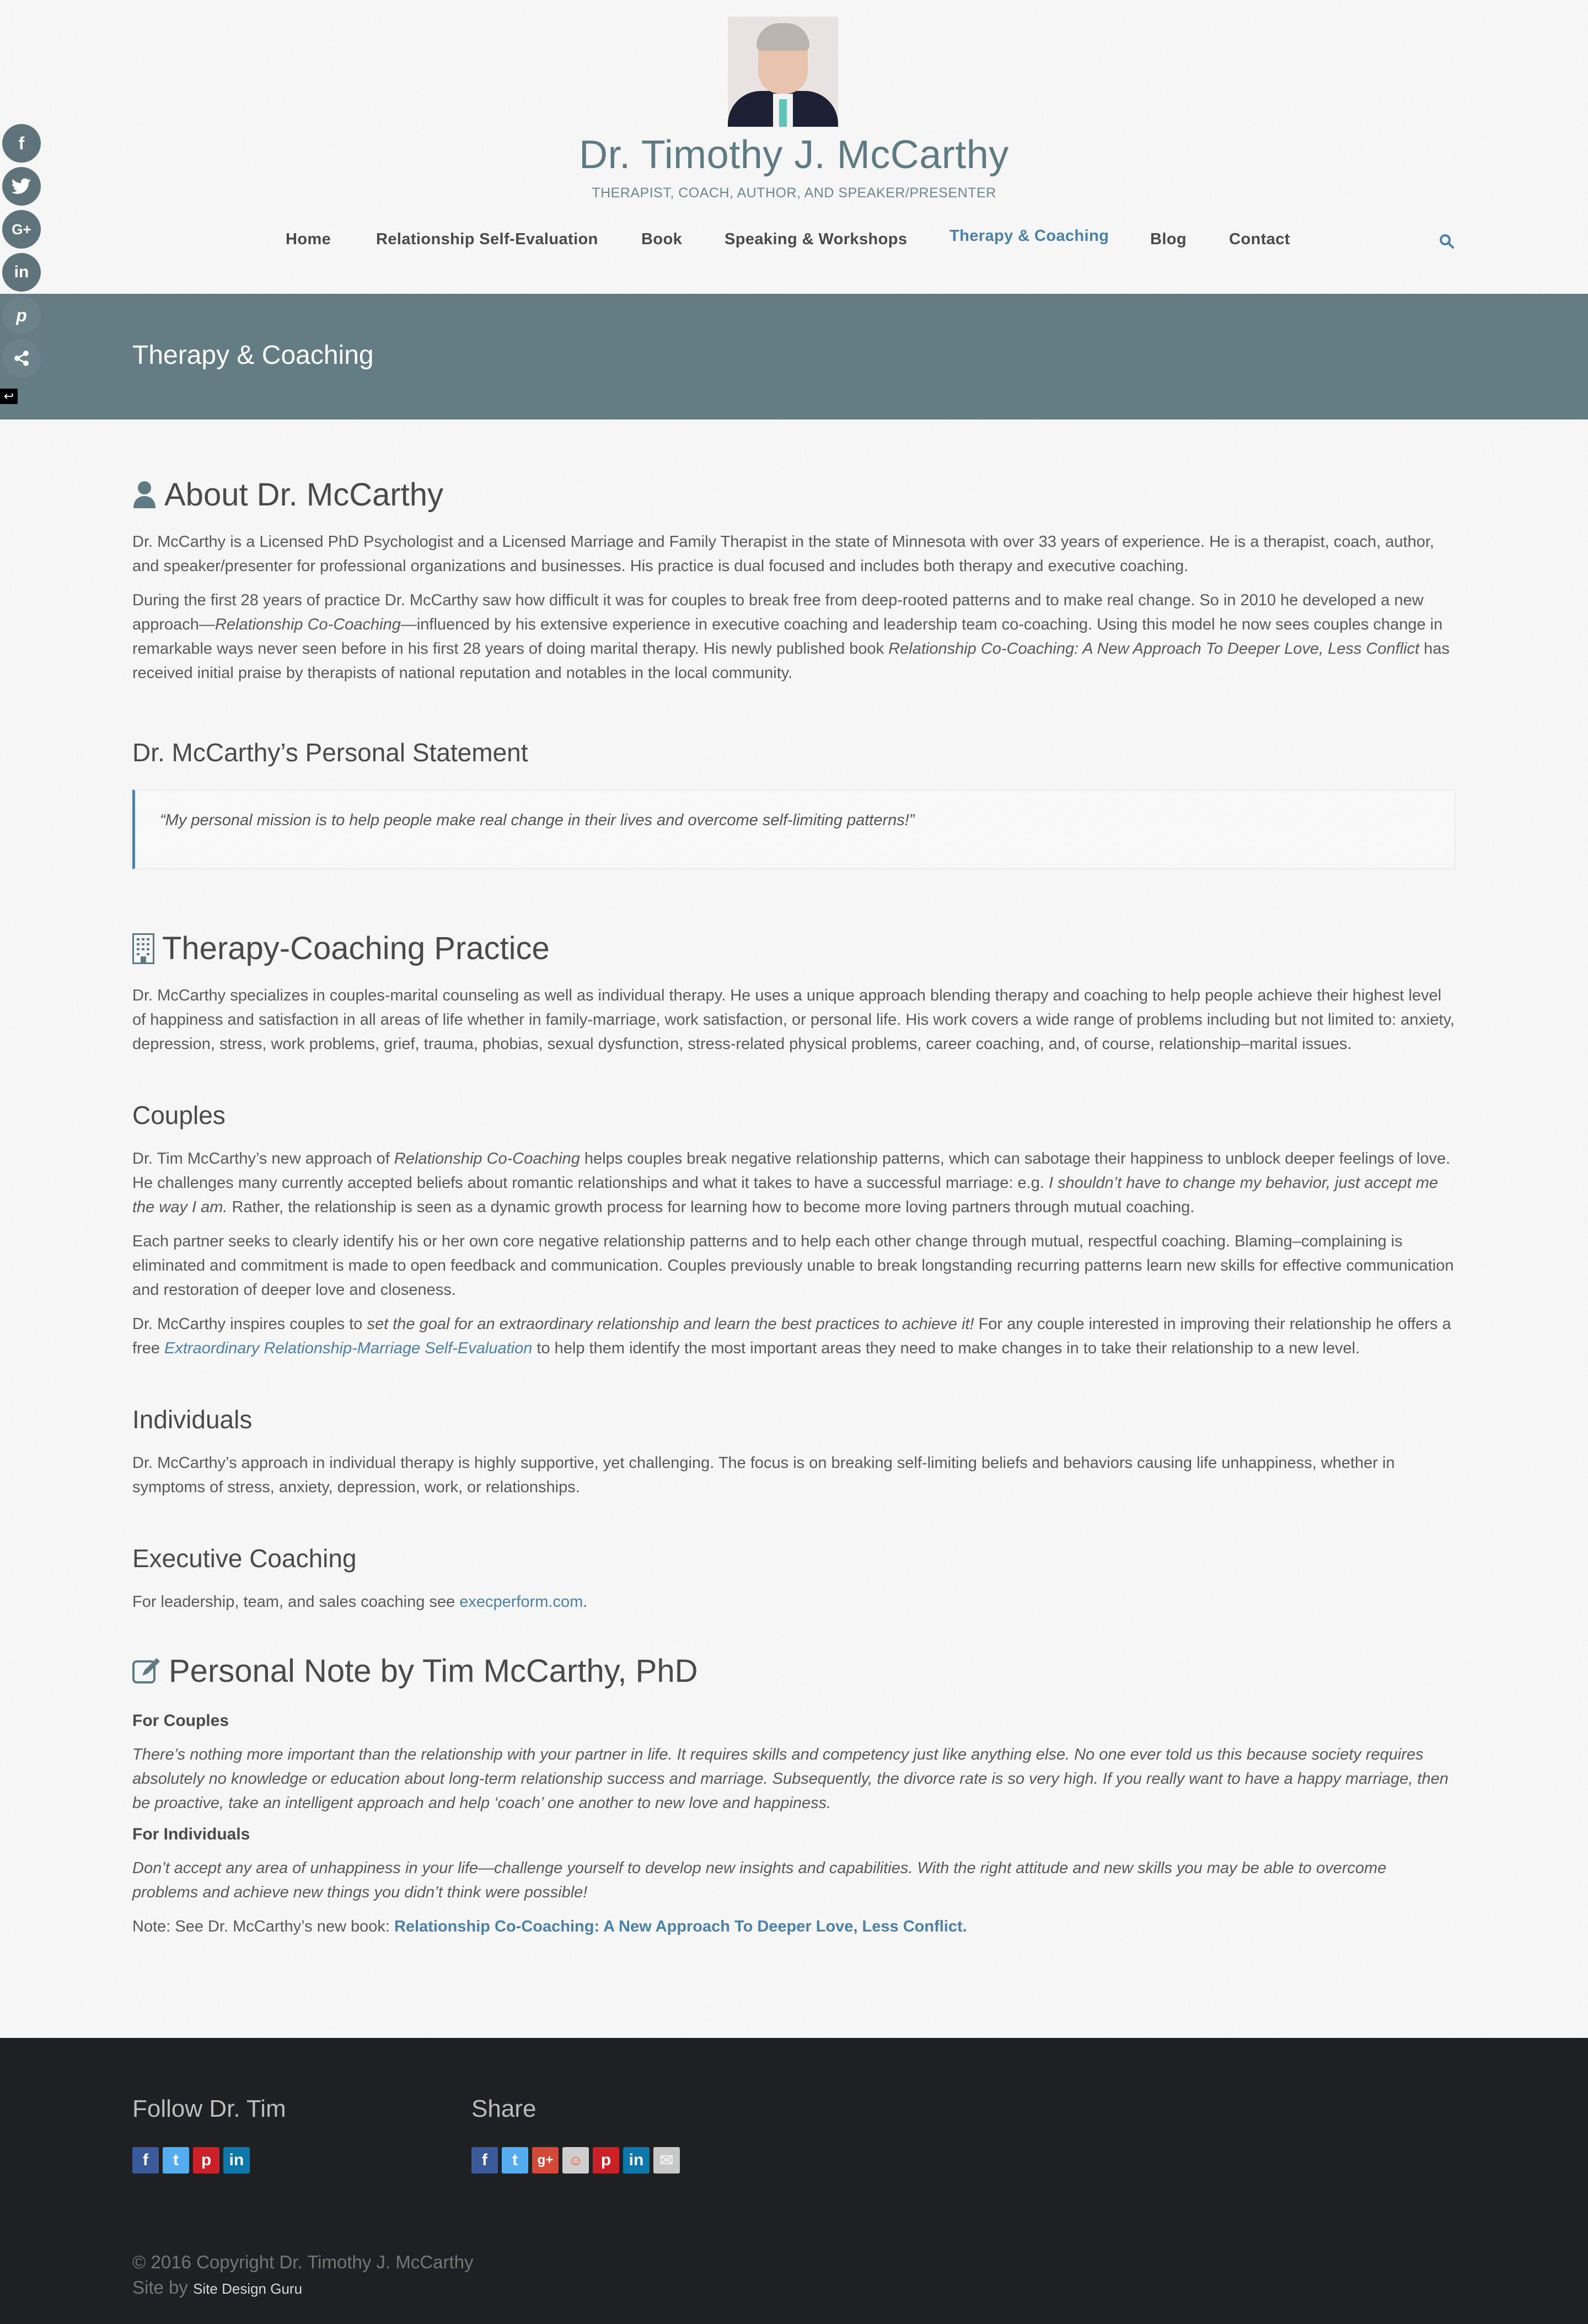  I want to click on nav-speaking-workshops: Speaking & Workshops, so click(816, 240).